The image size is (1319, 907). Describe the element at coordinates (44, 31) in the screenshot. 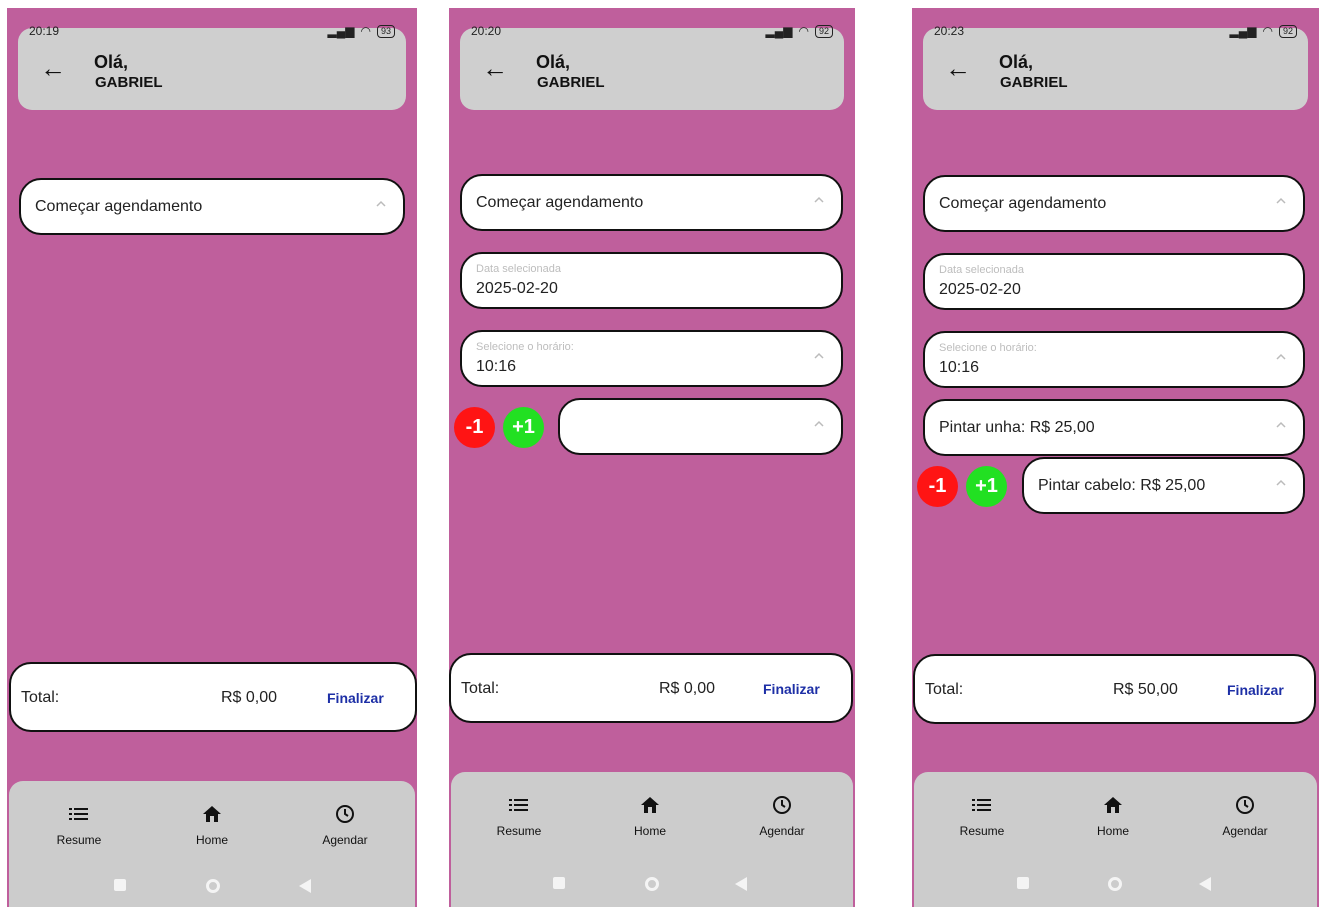

I see `status-time: 20:19` at that location.